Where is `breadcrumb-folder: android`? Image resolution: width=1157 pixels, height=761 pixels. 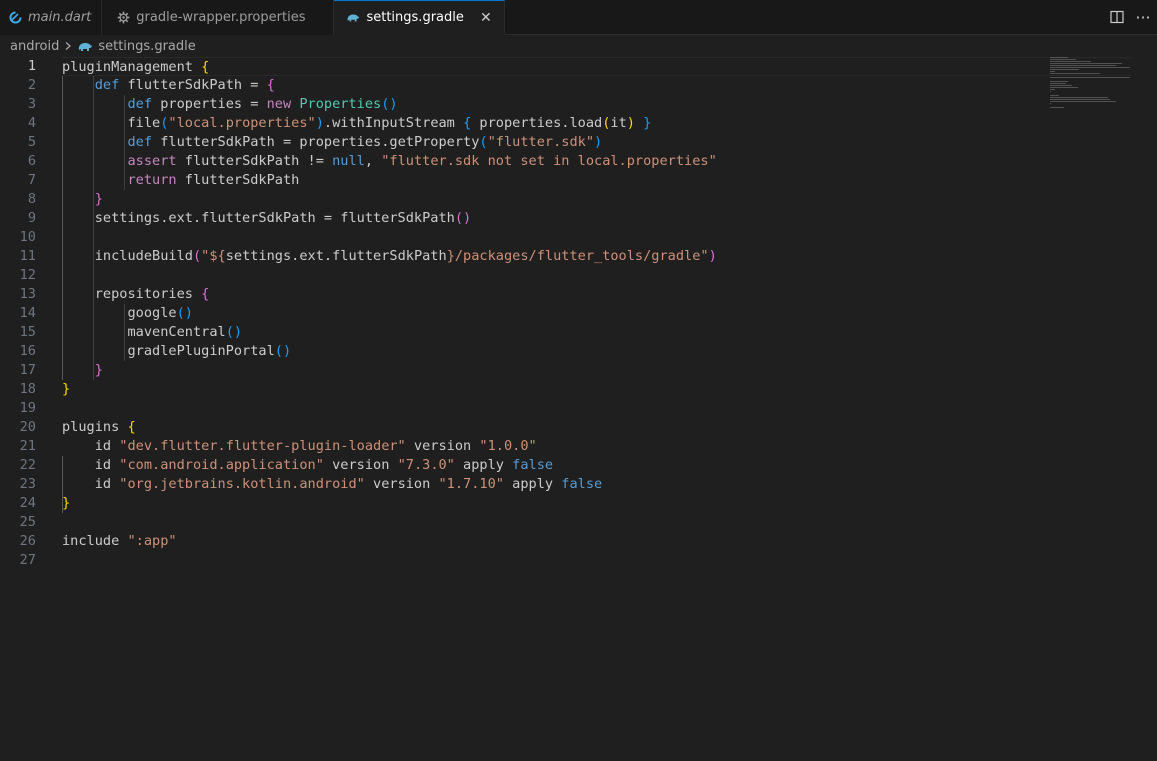 breadcrumb-folder: android is located at coordinates (34, 46).